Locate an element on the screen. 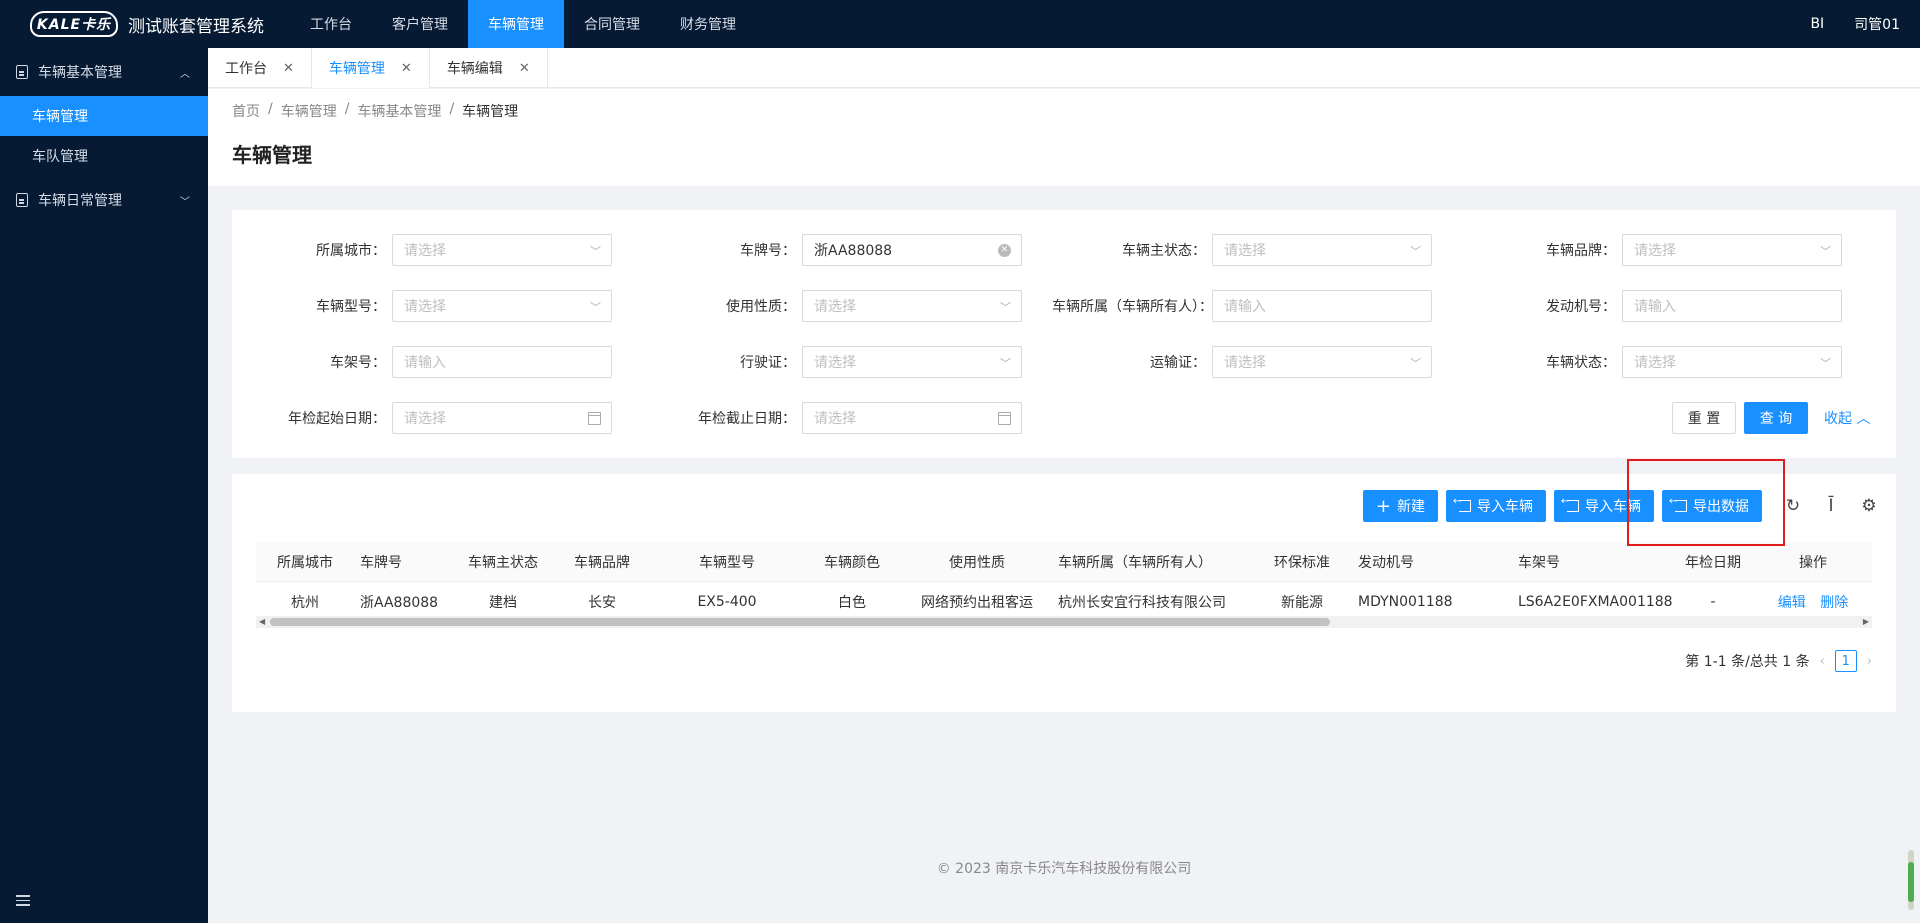 The image size is (1920, 923). top-nav: 工作台 客户管理 车辆管理 合同管理 财务管理 is located at coordinates (523, 24).